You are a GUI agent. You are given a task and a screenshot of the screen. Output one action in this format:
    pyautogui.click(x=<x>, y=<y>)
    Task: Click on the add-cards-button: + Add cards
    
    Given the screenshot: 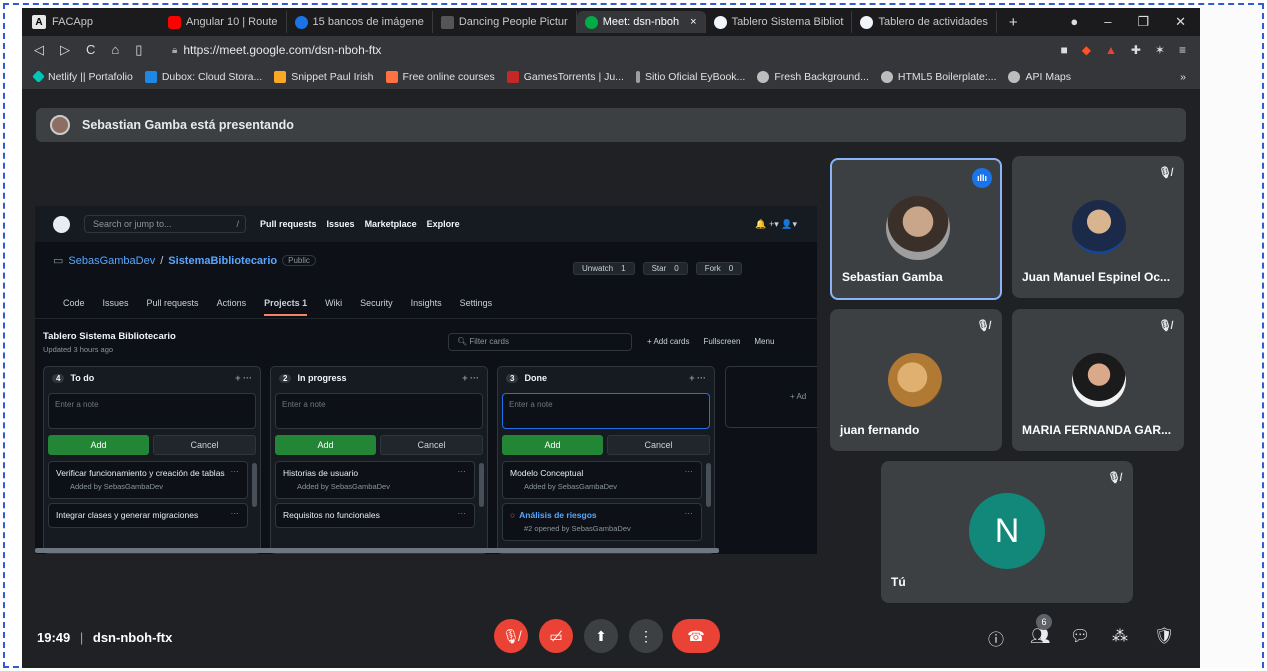 What is the action you would take?
    pyautogui.click(x=668, y=341)
    